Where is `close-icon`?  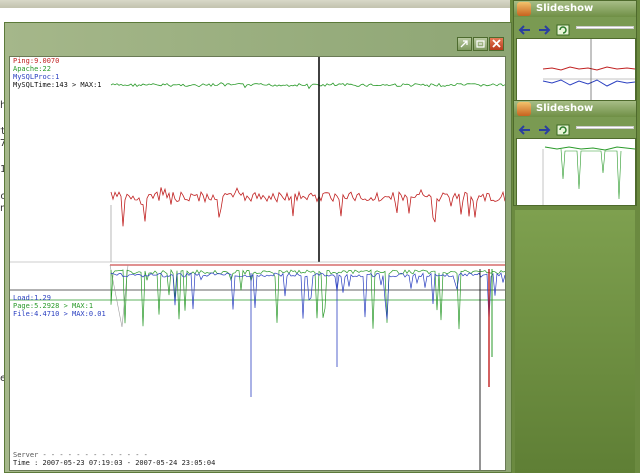 close-icon is located at coordinates (496, 43).